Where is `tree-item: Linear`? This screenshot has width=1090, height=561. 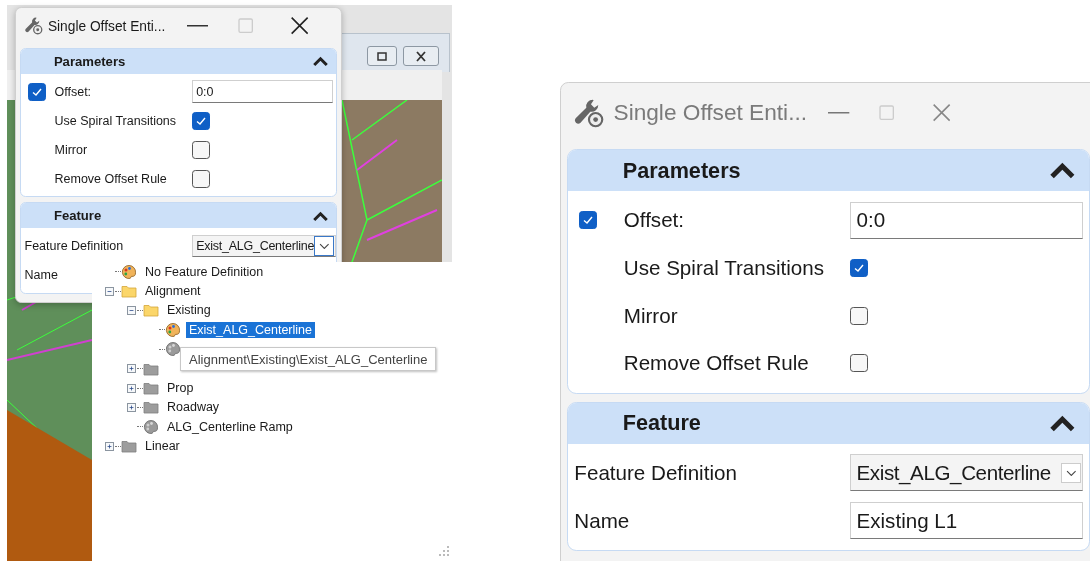 tree-item: Linear is located at coordinates (162, 446).